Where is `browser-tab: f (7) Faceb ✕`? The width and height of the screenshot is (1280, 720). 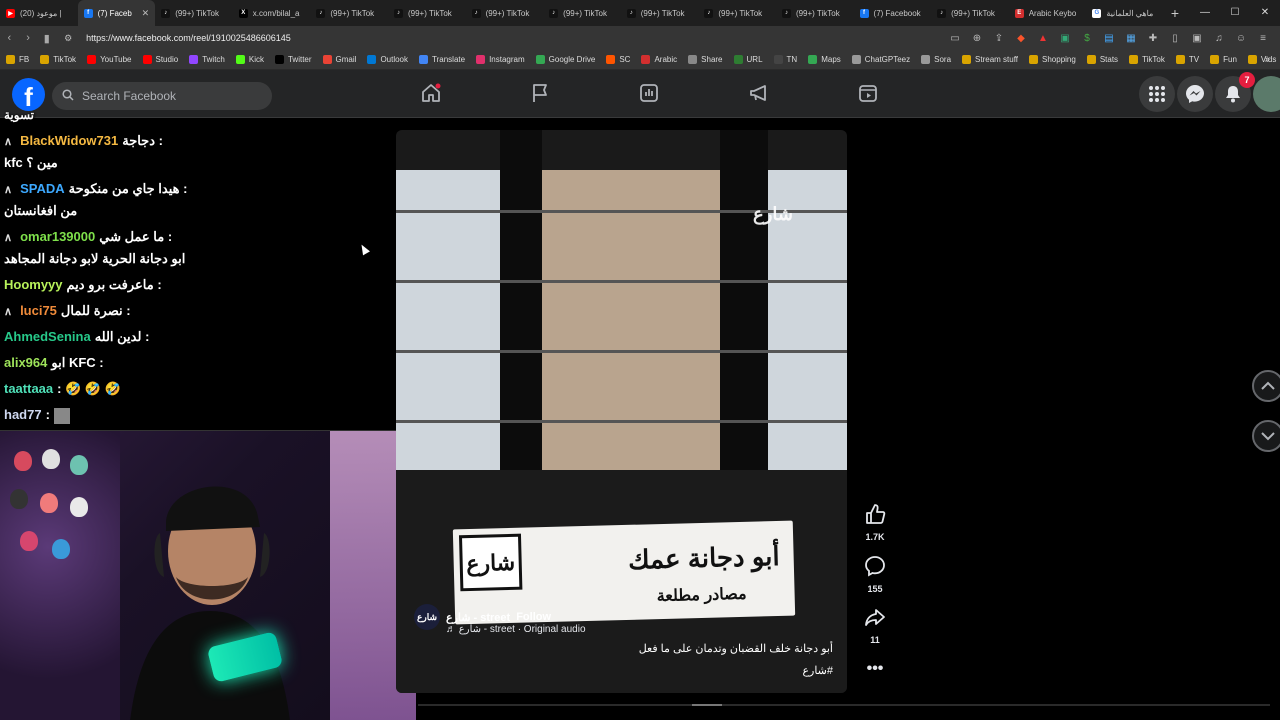
browser-tab: f (7) Faceb ✕ is located at coordinates (116, 13).